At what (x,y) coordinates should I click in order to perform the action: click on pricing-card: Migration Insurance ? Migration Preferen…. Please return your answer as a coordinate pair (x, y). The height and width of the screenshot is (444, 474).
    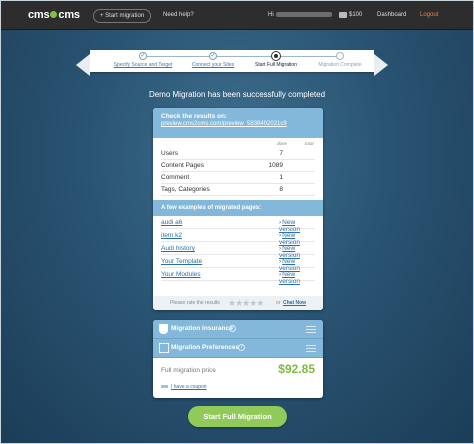
    Looking at the image, I should click on (238, 359).